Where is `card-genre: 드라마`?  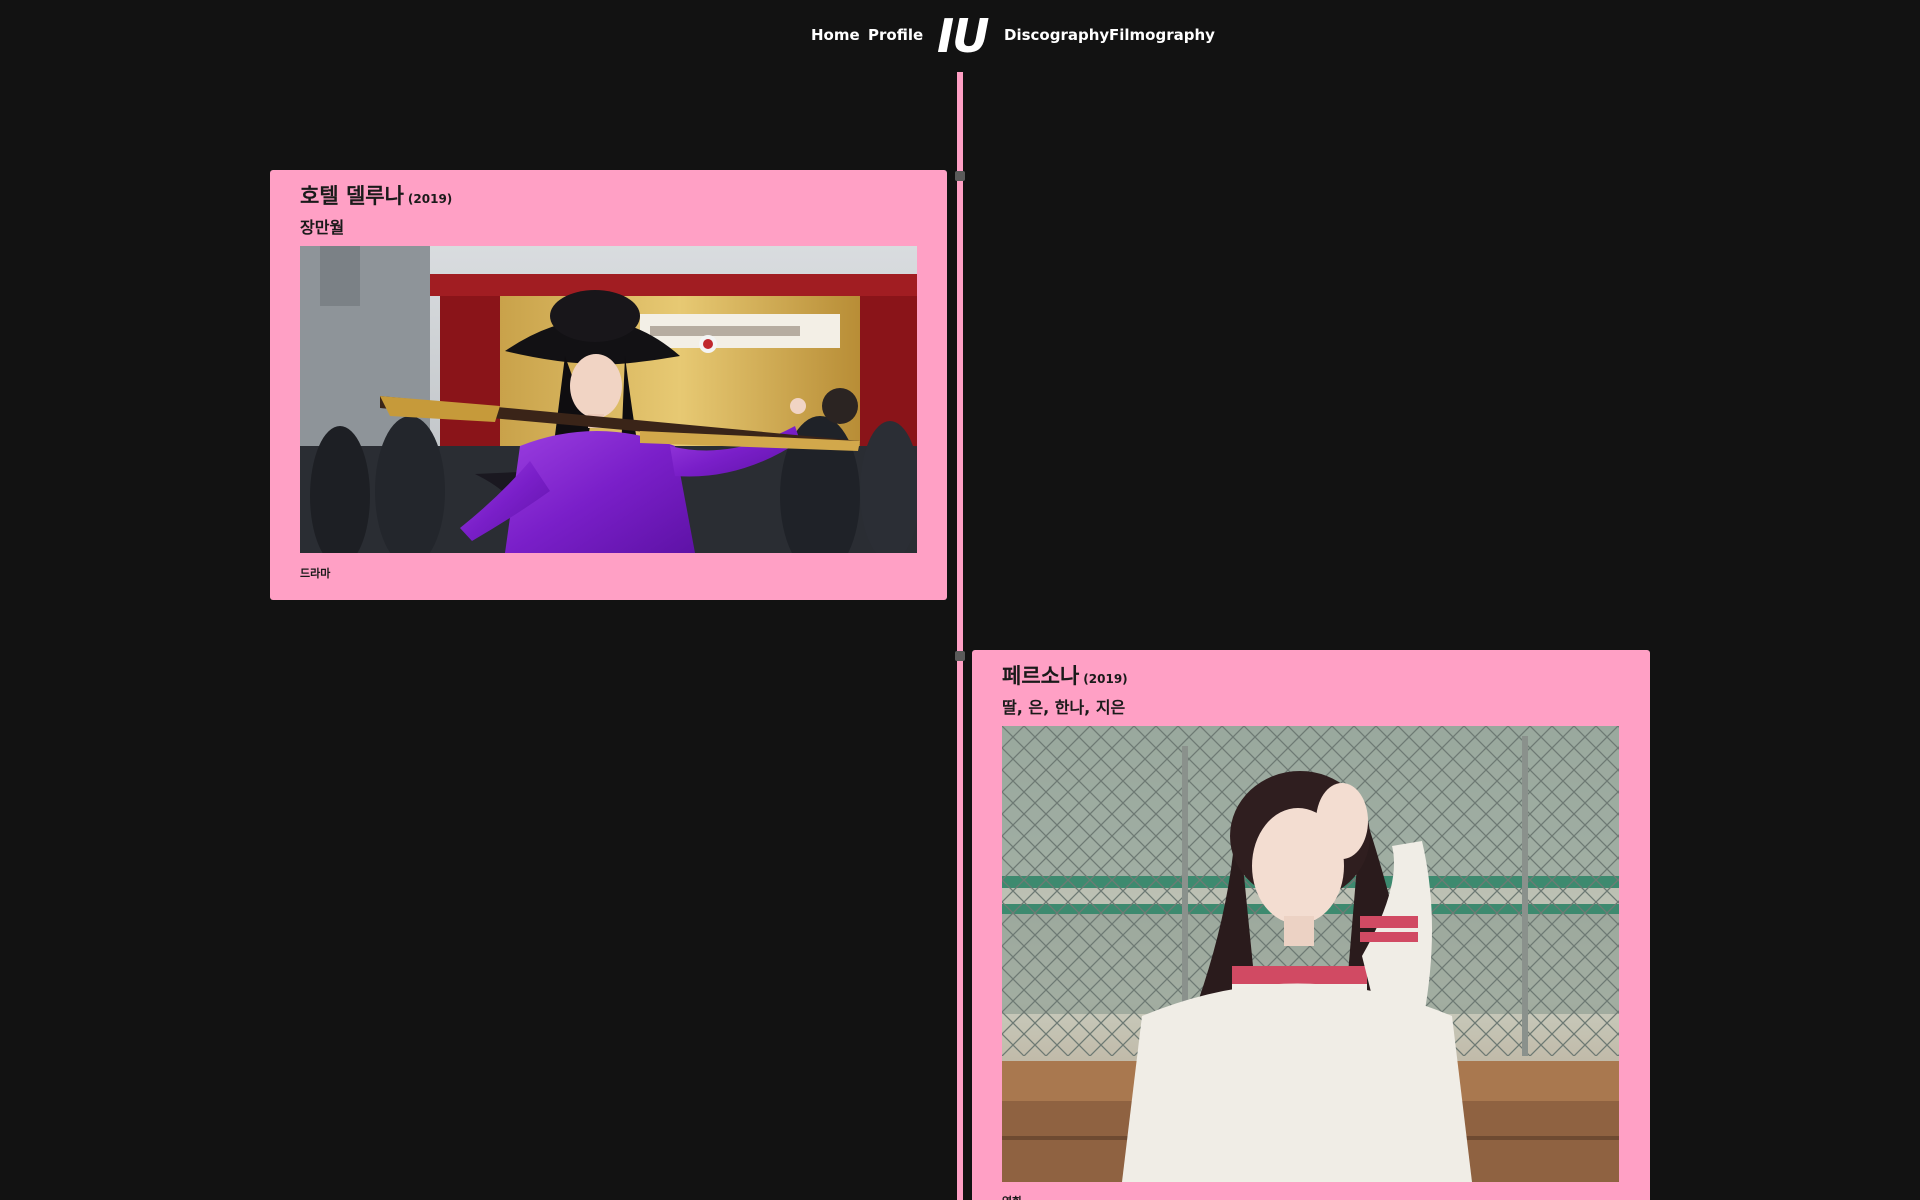
card-genre: 드라마 is located at coordinates (315, 573).